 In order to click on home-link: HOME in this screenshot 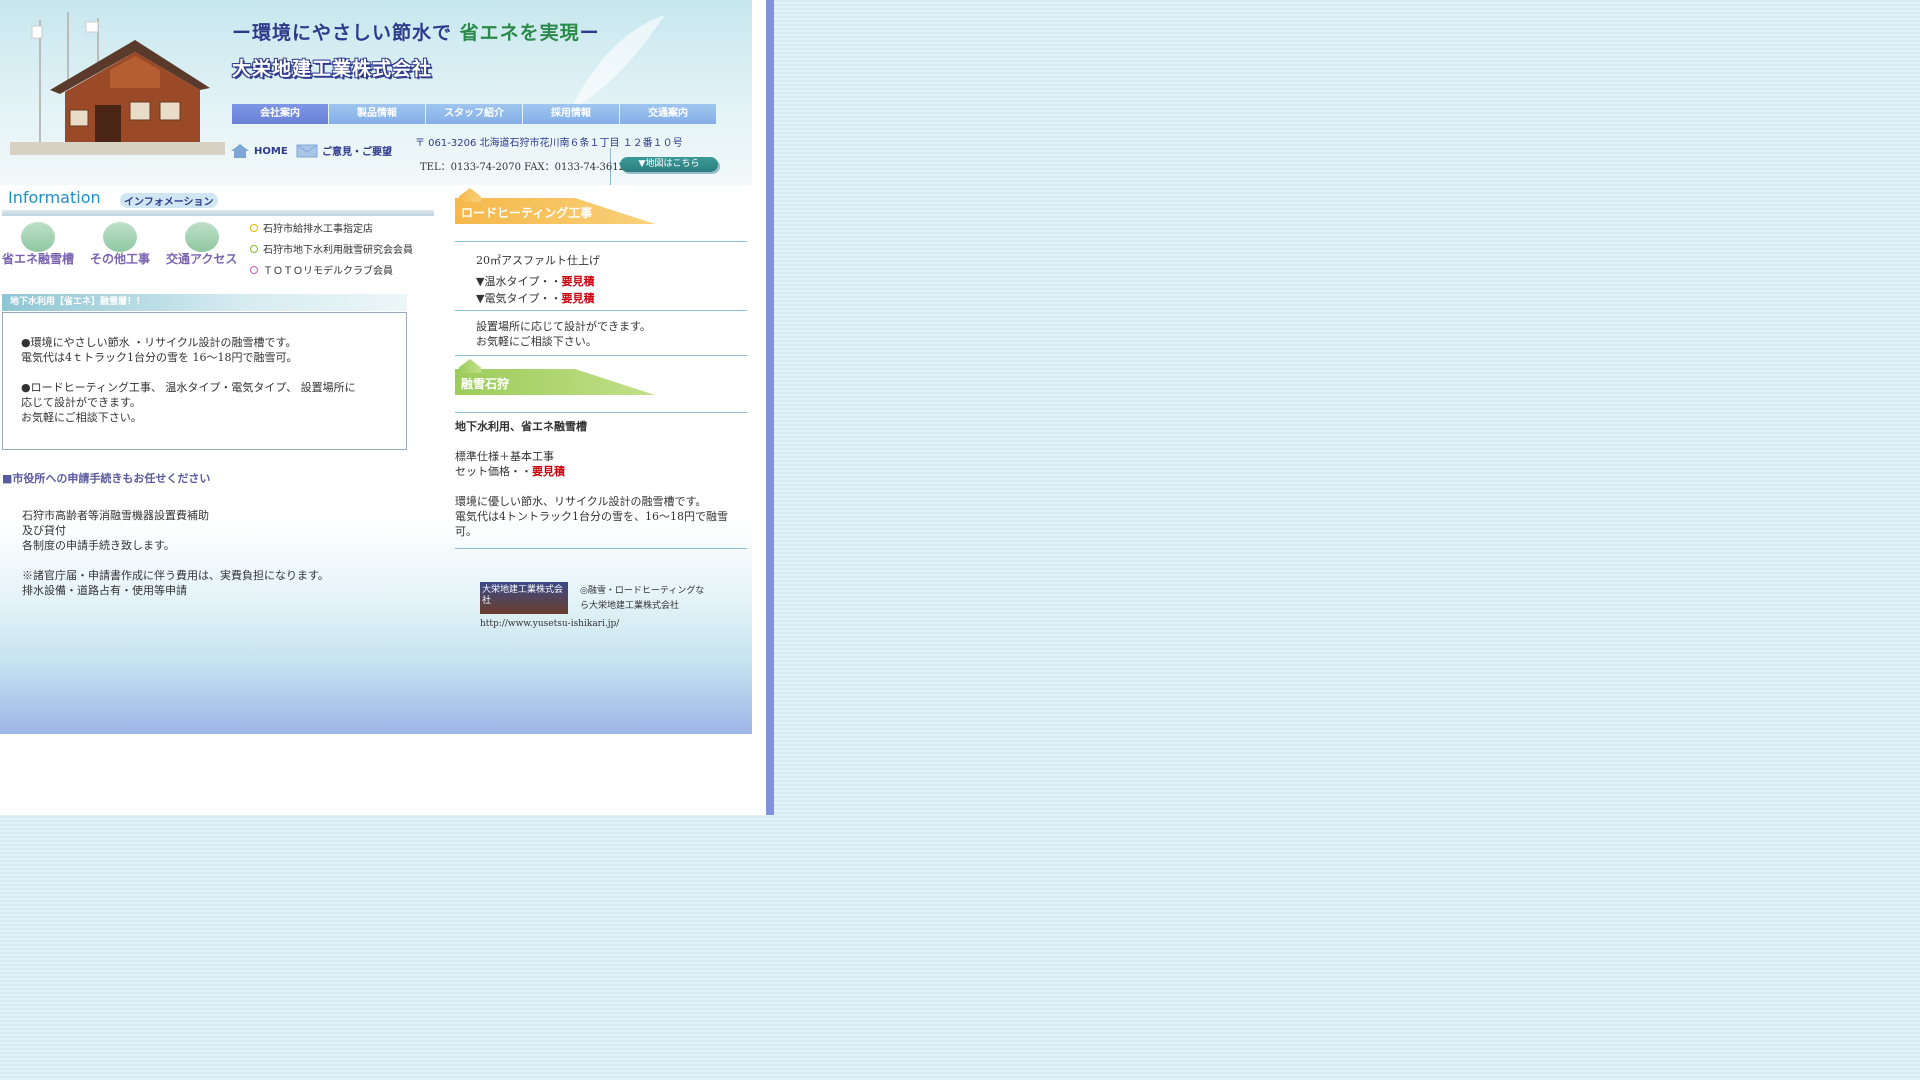, I will do `click(259, 151)`.